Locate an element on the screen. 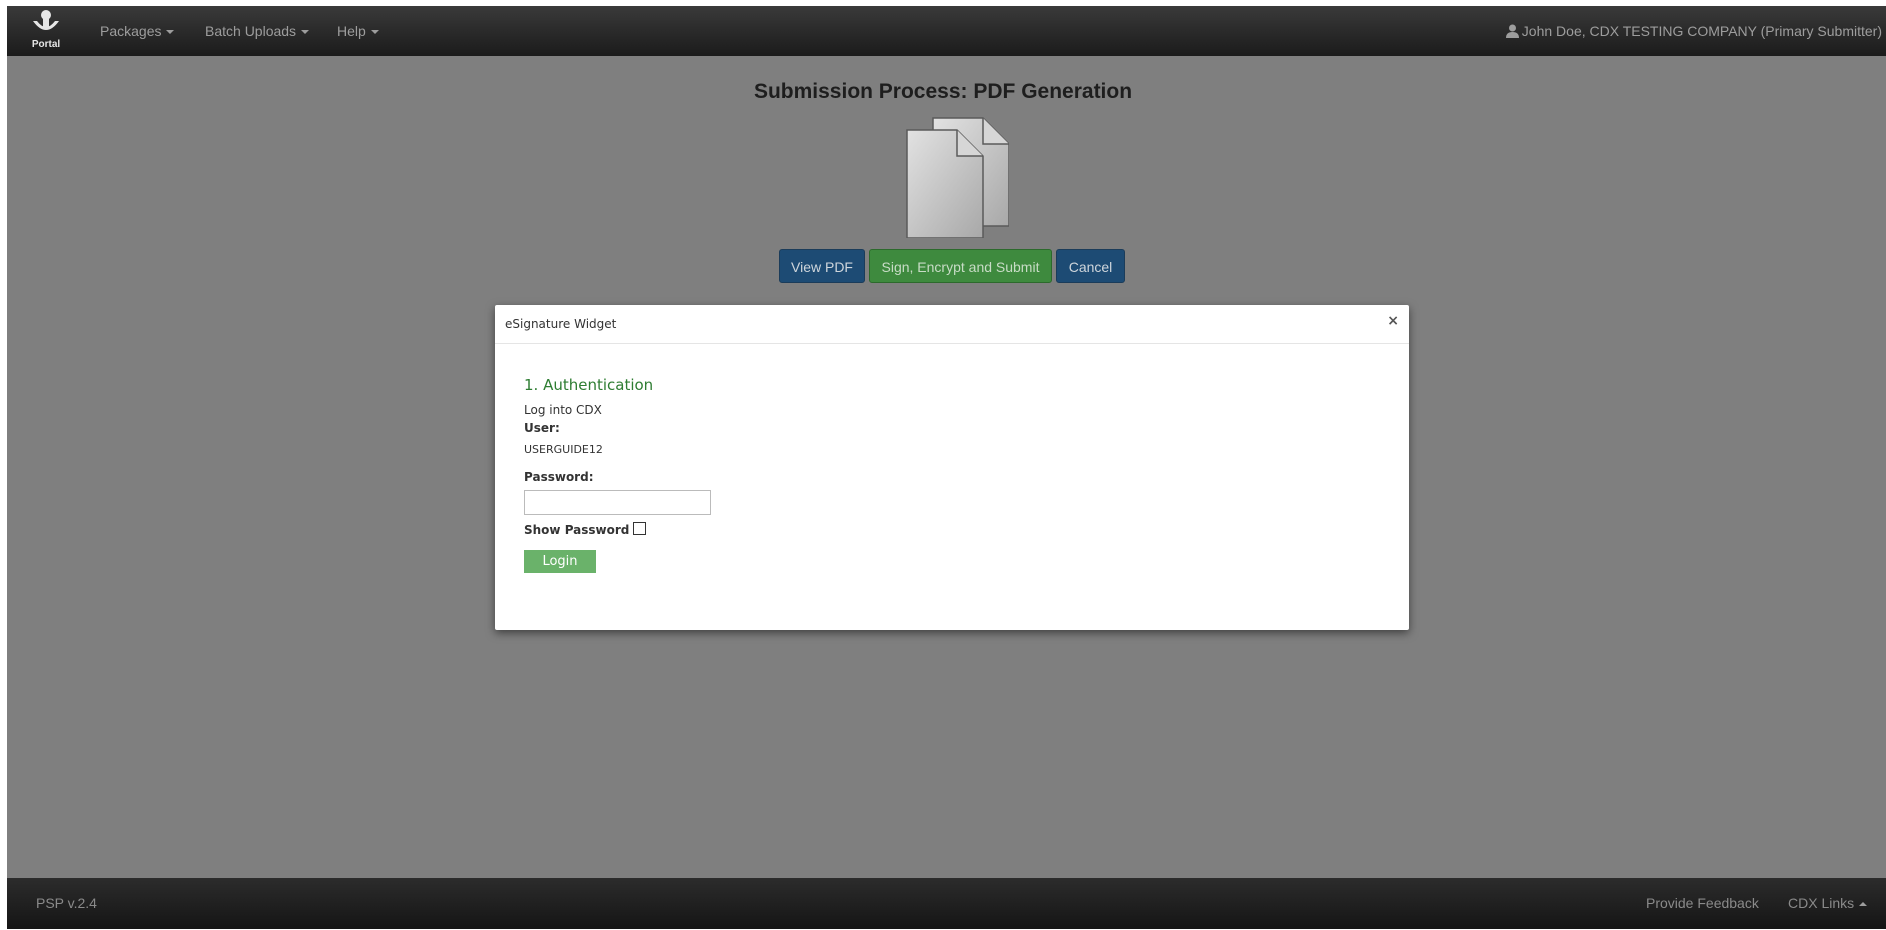 The height and width of the screenshot is (930, 1886). user-icon is located at coordinates (1512, 31).